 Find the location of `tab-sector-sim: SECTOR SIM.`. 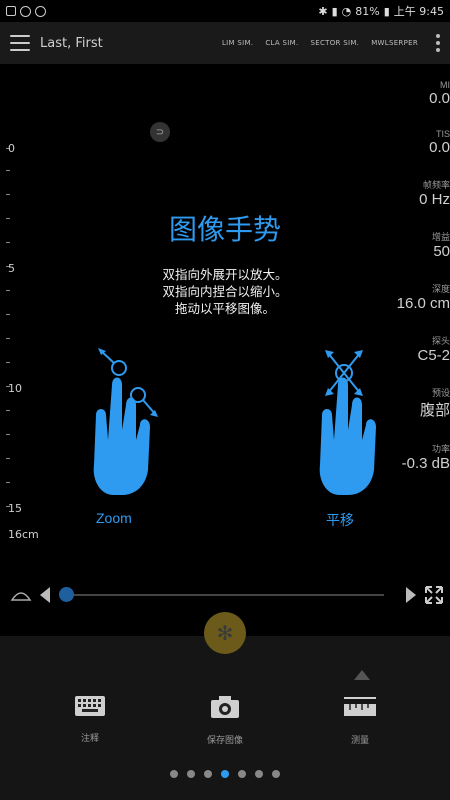

tab-sector-sim: SECTOR SIM. is located at coordinates (334, 43).